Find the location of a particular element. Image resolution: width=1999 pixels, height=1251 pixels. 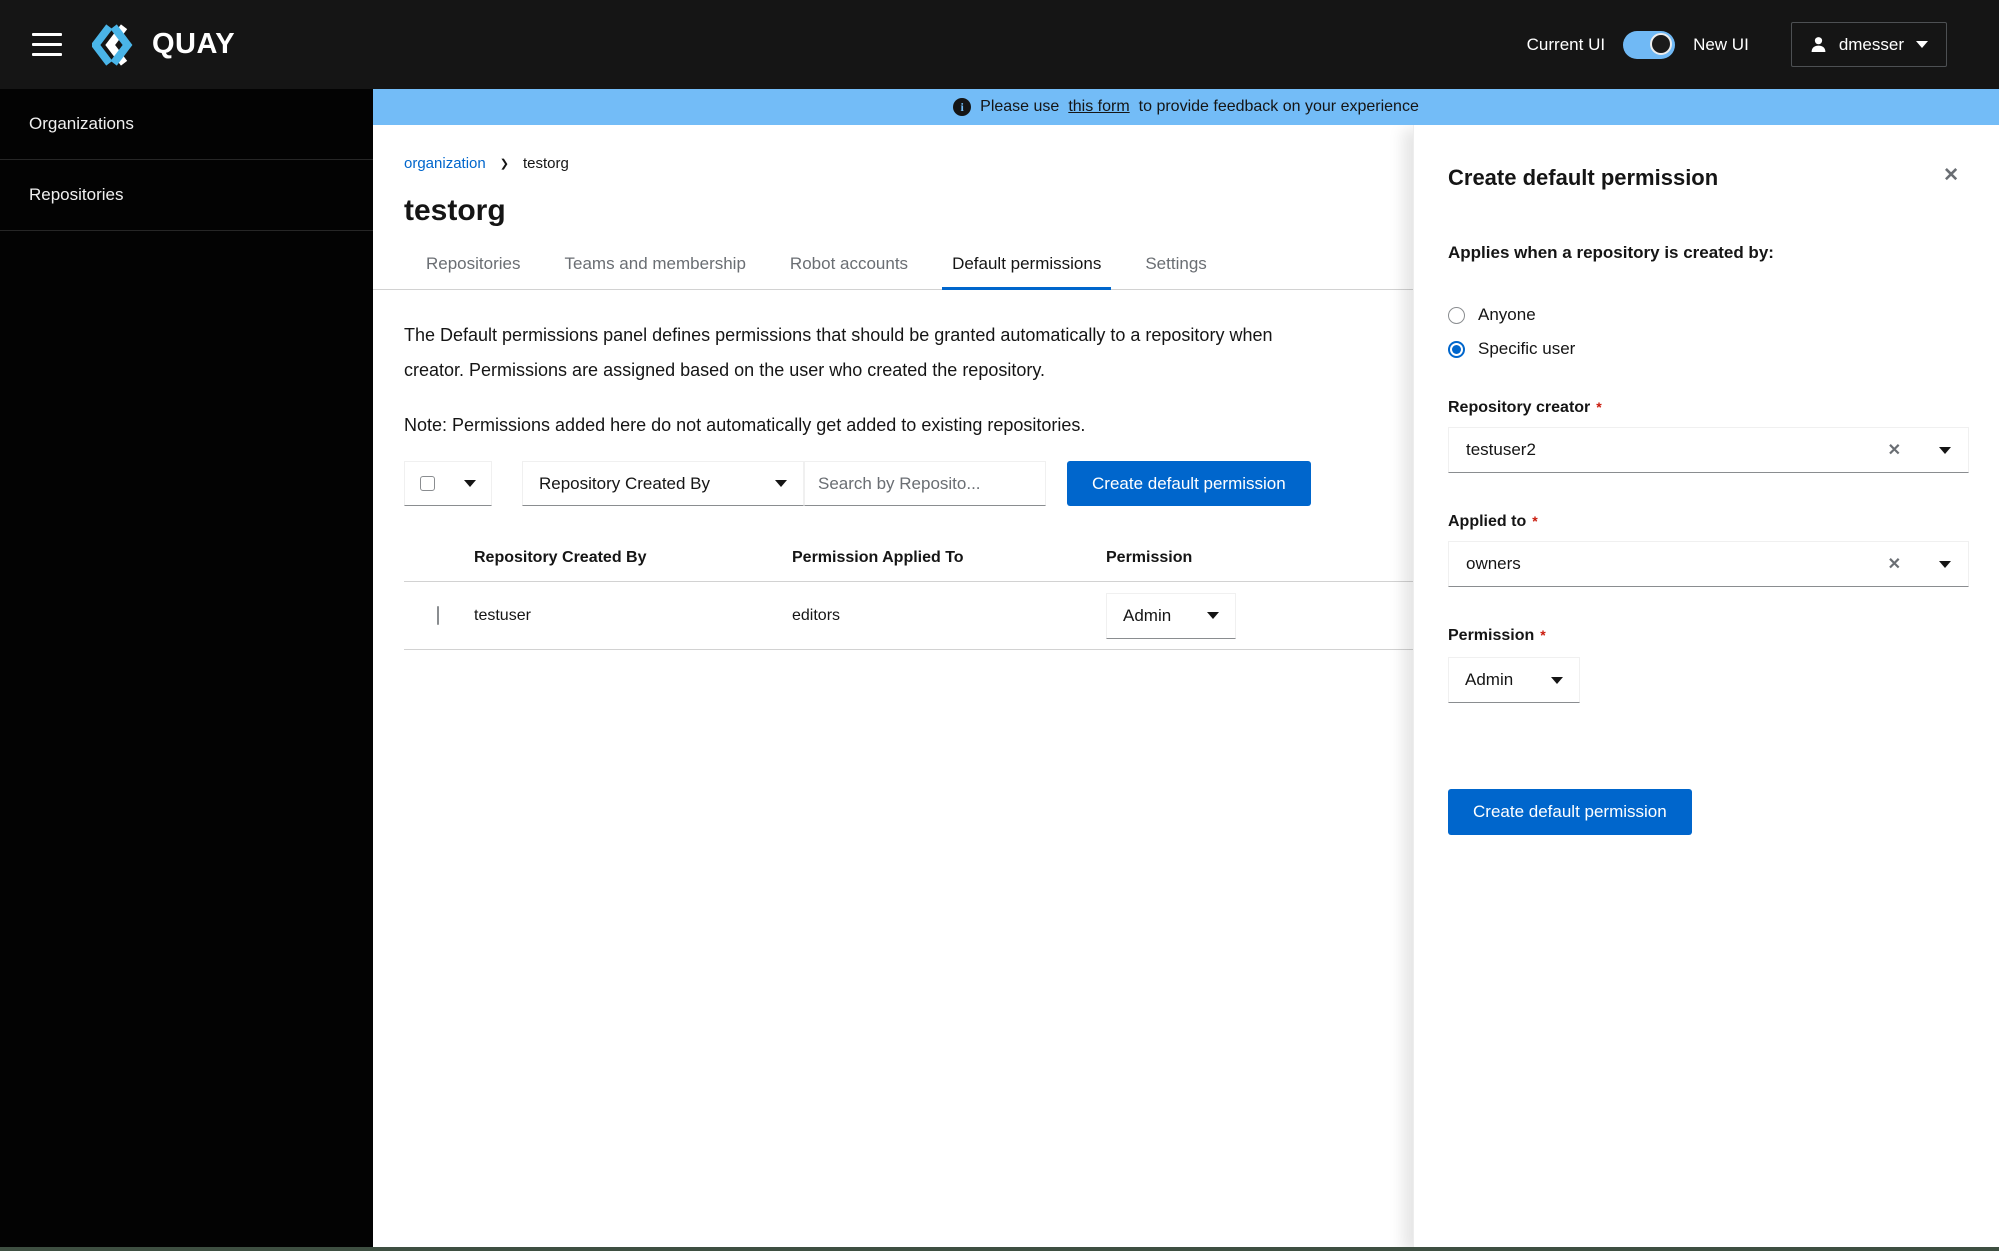

drawer-create-default-permission-button: Create default permission is located at coordinates (1570, 812).